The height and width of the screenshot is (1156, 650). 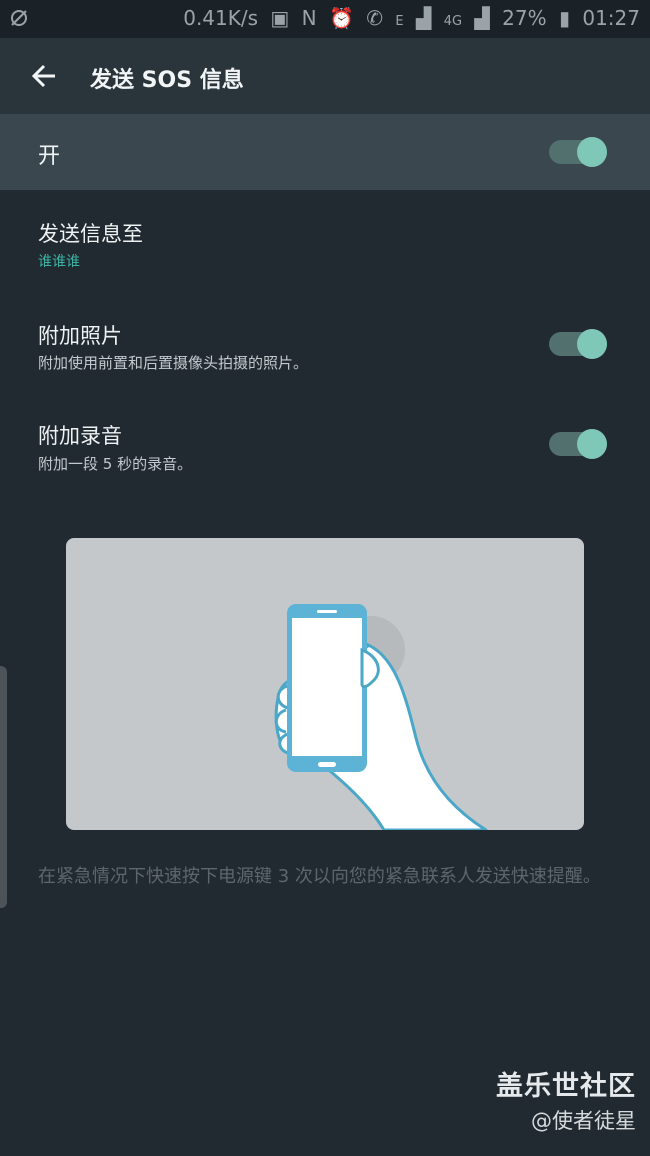 I want to click on send-to-contact: 谁谁谁, so click(x=59, y=262).